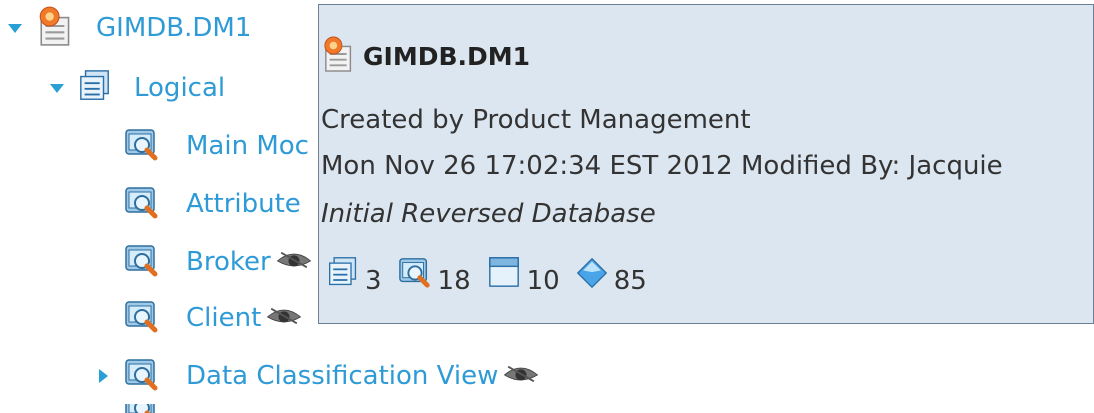 Image resolution: width=1094 pixels, height=413 pixels. Describe the element at coordinates (173, 28) in the screenshot. I see `tree-root-label: GIMDB.DM1` at that location.